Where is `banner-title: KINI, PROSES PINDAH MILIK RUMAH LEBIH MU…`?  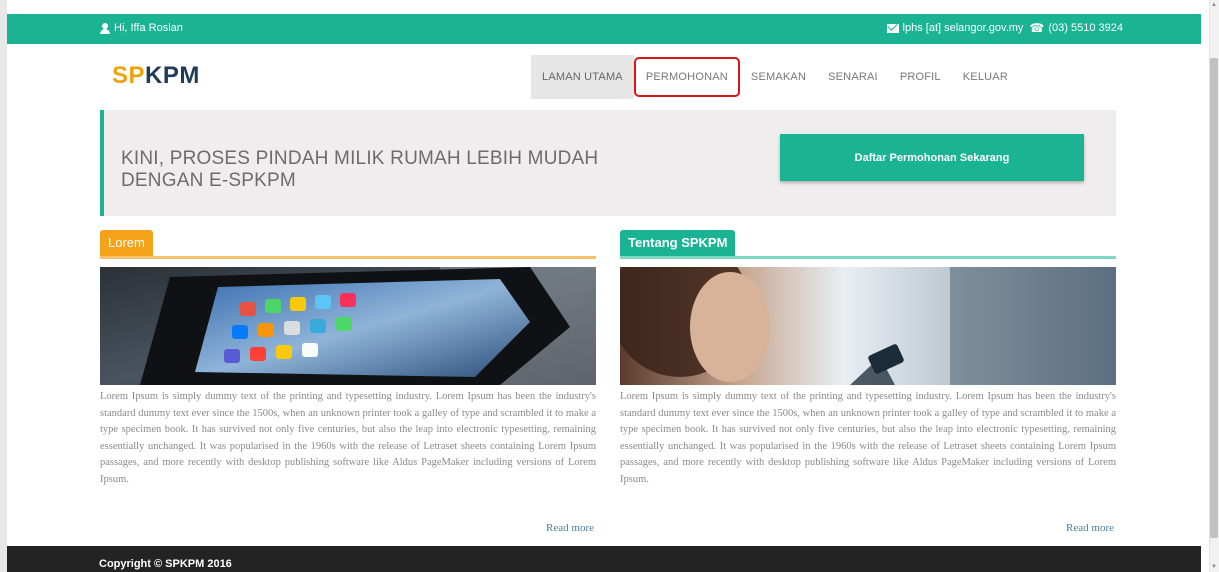
banner-title: KINI, PROSES PINDAH MILIK RUMAH LEBIH MU… is located at coordinates (360, 169).